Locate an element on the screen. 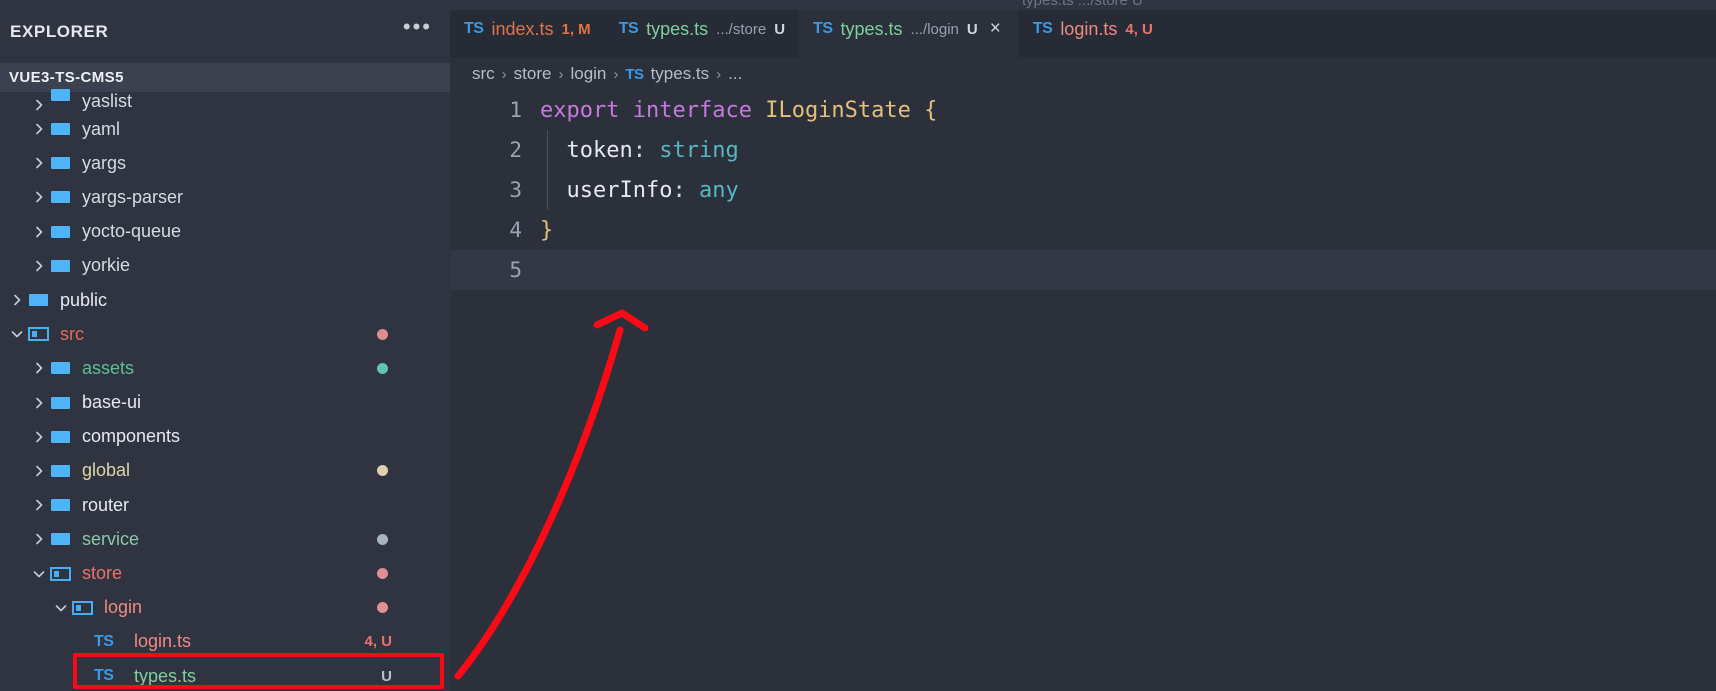  tree-item-label: yargs-parser is located at coordinates (133, 196).